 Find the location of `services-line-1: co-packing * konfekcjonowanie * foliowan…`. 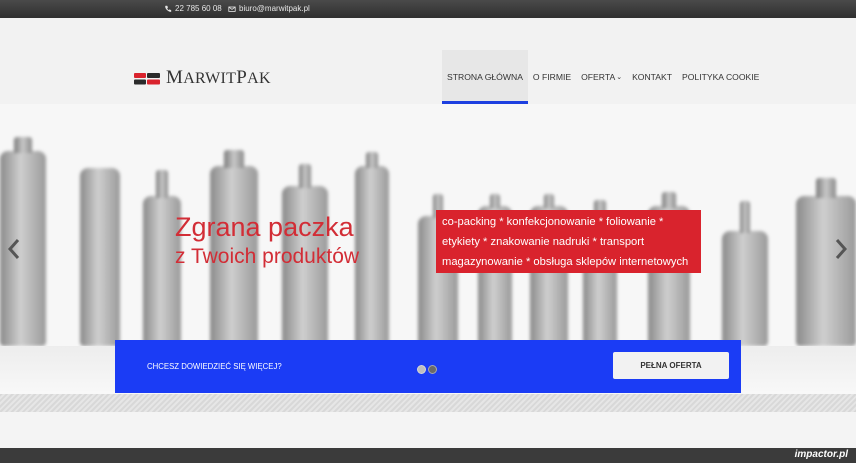

services-line-1: co-packing * konfekcjonowanie * foliowan… is located at coordinates (553, 222).